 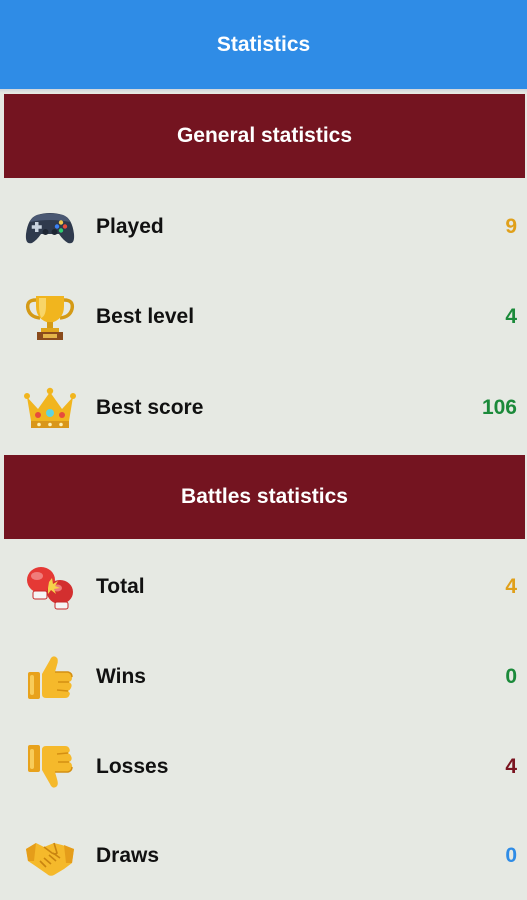 I want to click on played-label: Played, so click(x=130, y=226).